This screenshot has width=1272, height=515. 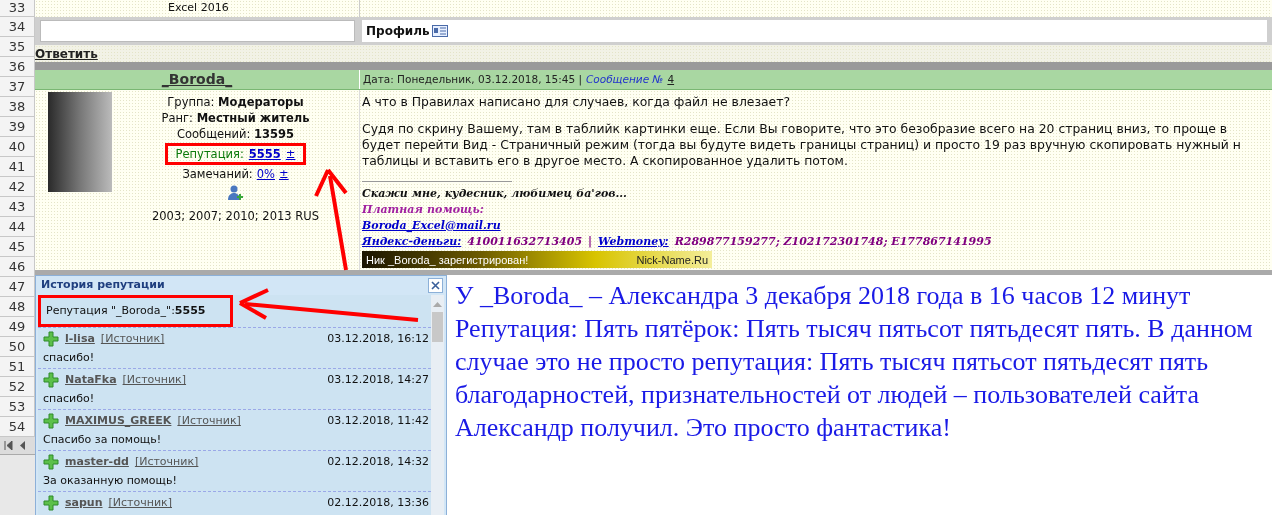 What do you see at coordinates (795, 129) in the screenshot?
I see `post-text-line: Судя по скрину Вашему, там в таблийк картинки еще. Если Вы говорите, что это безобразие всего на 20 страниц вниз, то проще в` at bounding box center [795, 129].